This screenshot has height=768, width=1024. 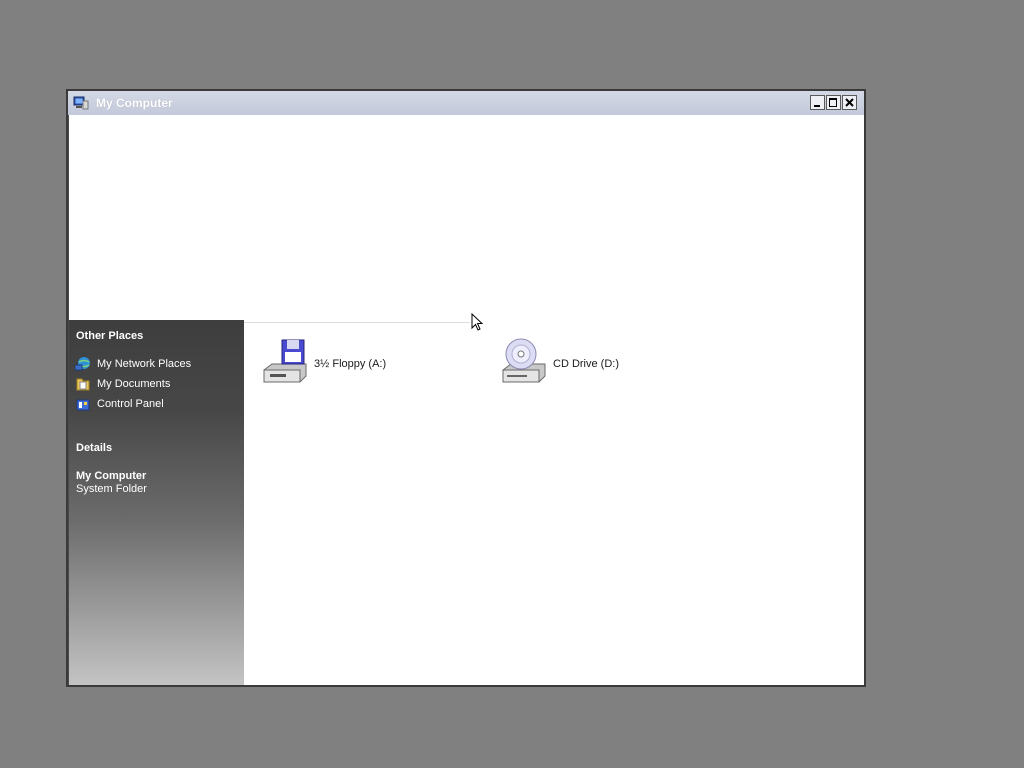 I want to click on divider, so click(x=357, y=322).